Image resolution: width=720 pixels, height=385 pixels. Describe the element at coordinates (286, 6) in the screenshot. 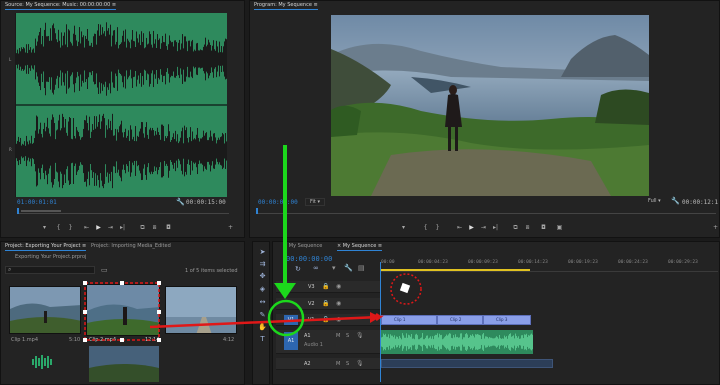

I see `program-monitor-tab: Program: My Sequence ≡` at that location.